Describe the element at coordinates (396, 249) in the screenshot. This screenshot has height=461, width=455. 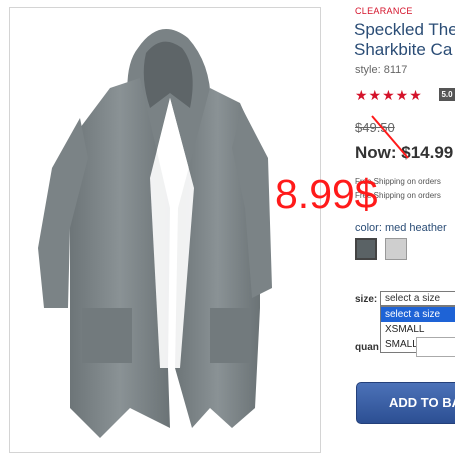
I see `color-swatch-light-heather` at that location.